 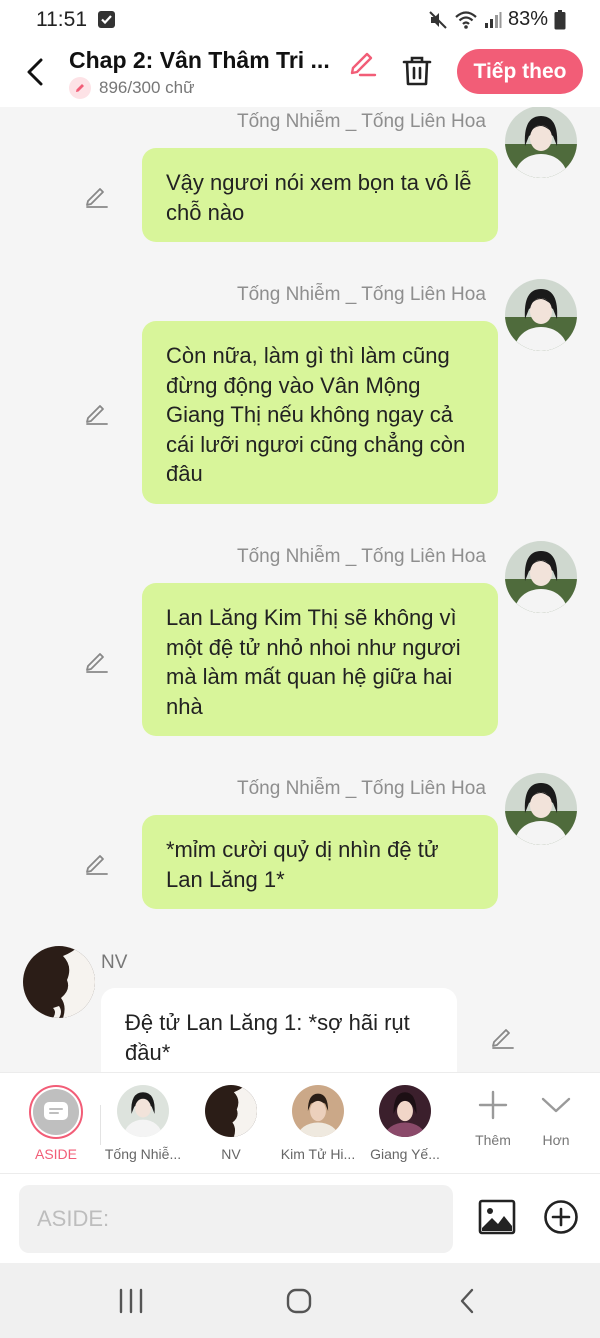 I want to click on aside-input, so click(x=236, y=1219).